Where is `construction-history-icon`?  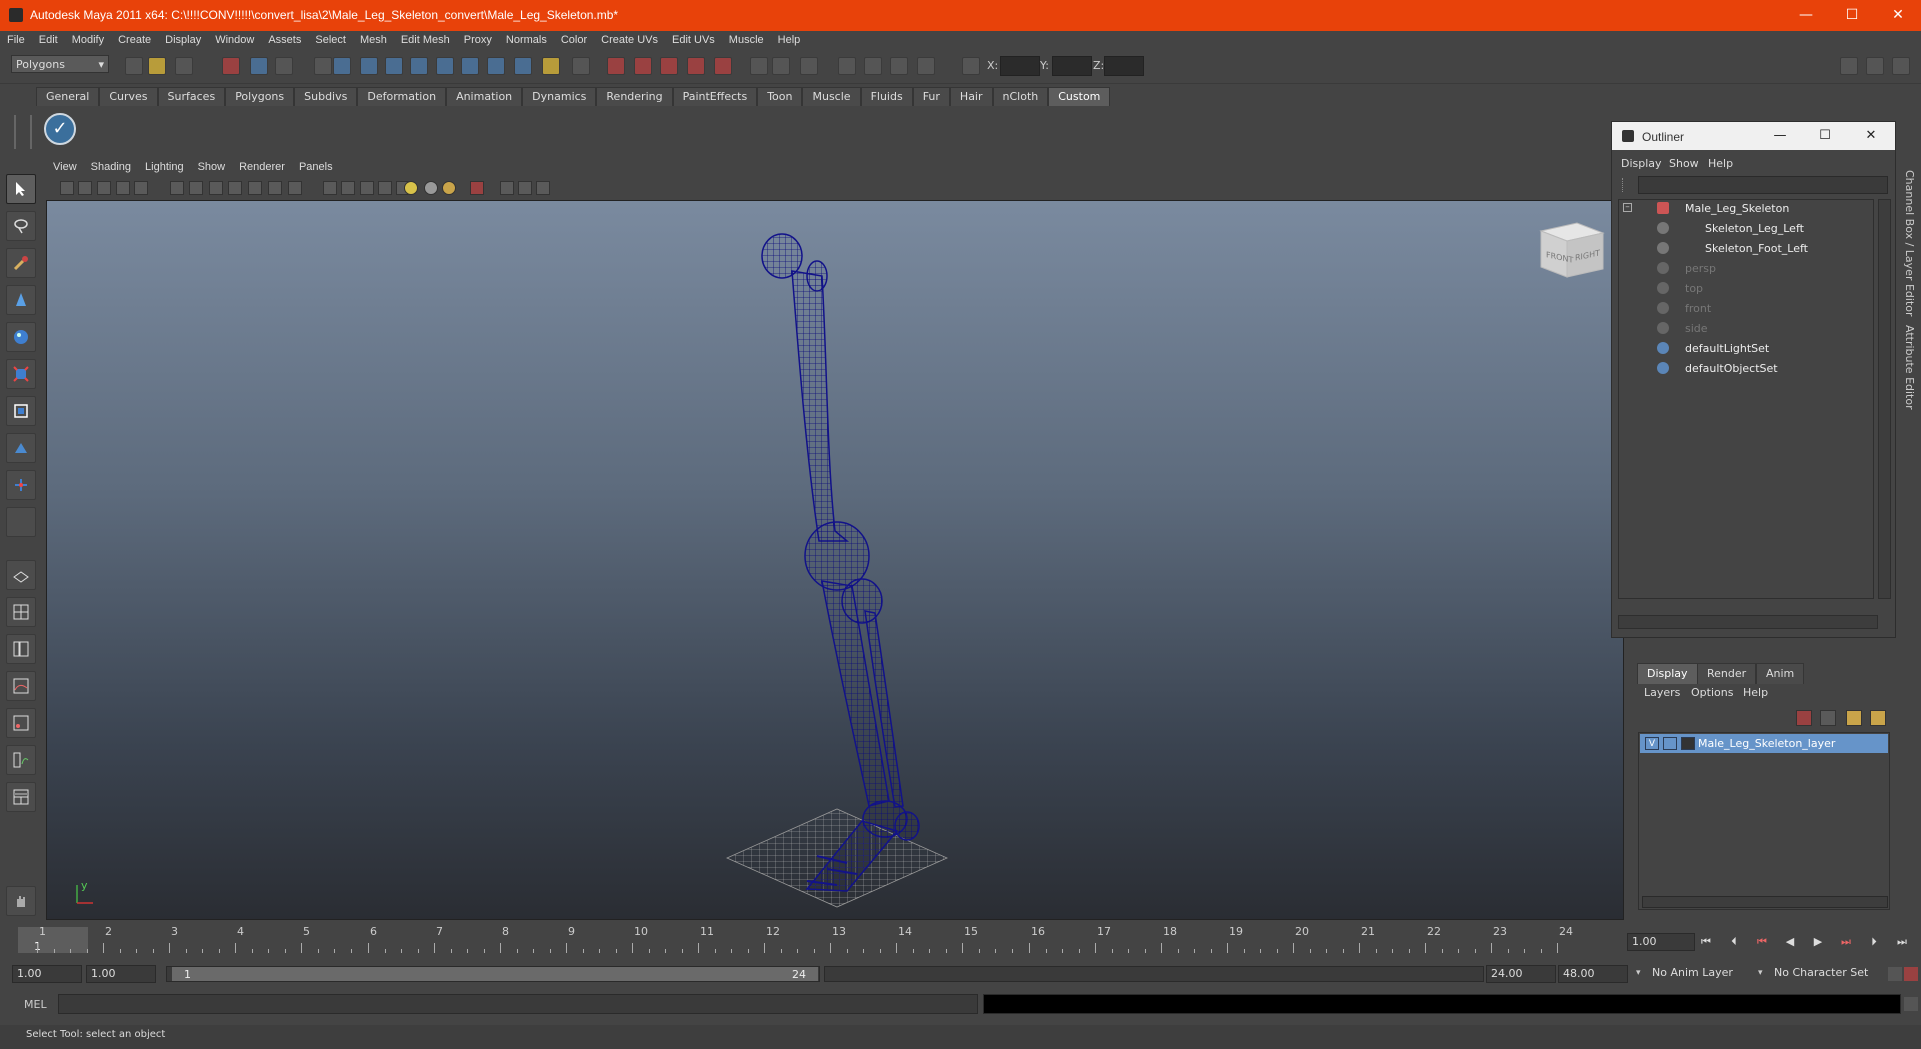 construction-history-icon is located at coordinates (809, 66).